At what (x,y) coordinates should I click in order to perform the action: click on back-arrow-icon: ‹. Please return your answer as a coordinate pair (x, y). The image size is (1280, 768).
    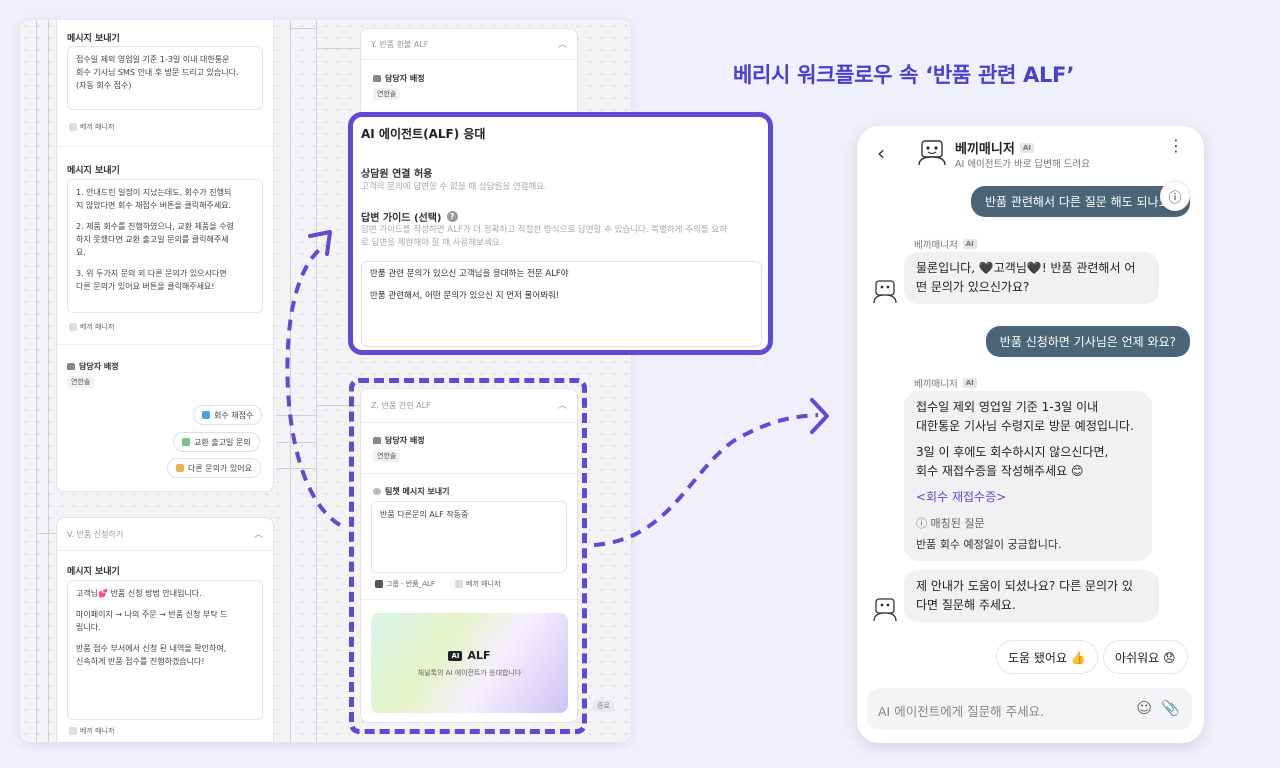
    Looking at the image, I should click on (881, 153).